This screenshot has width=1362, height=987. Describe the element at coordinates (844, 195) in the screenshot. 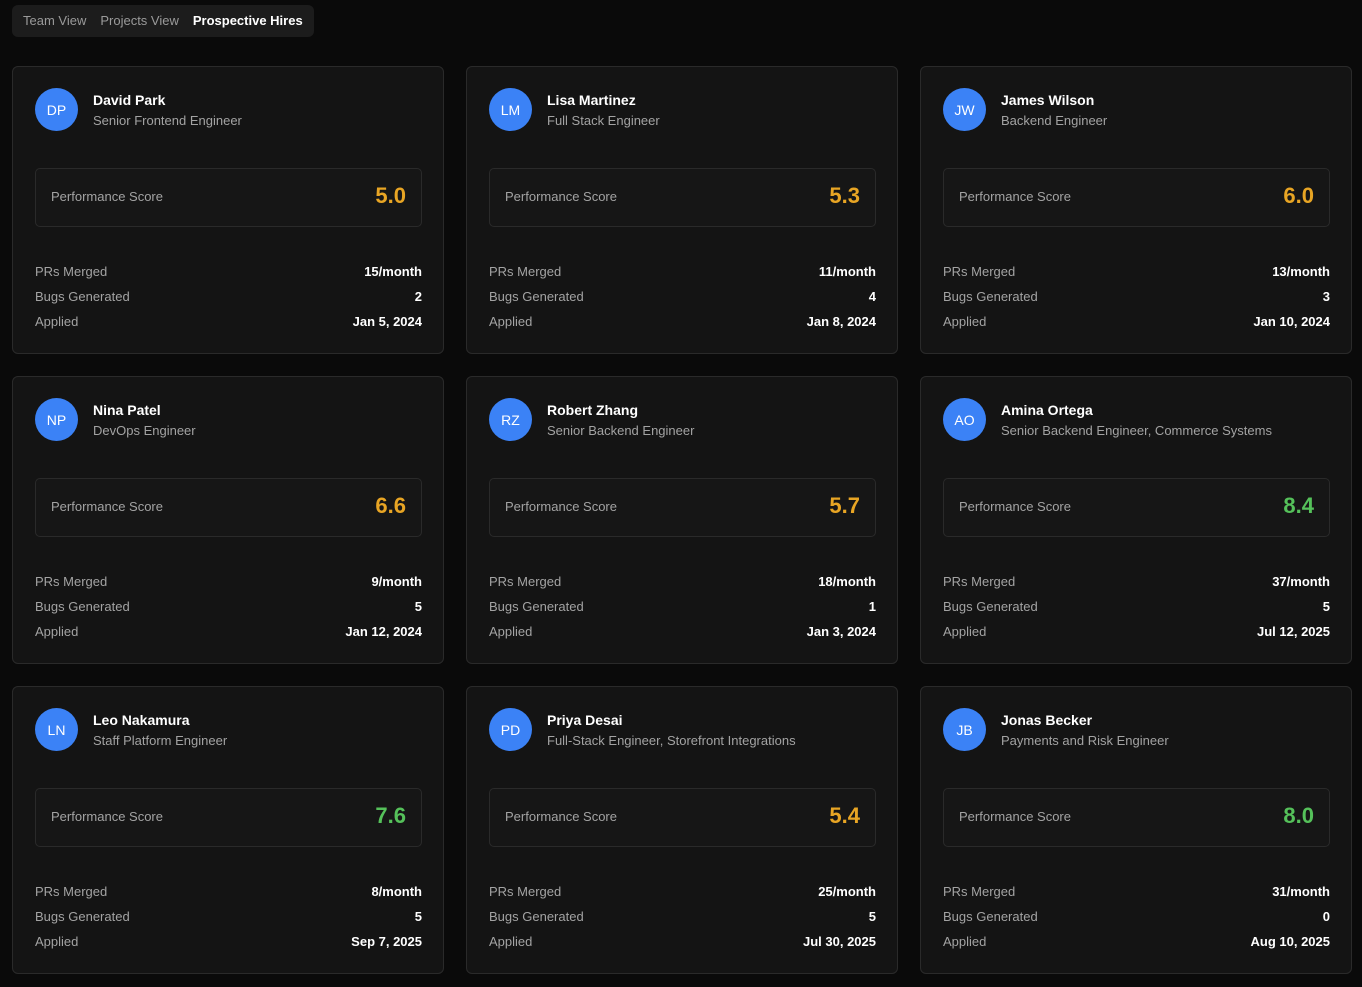

I see `performance-score-value: 5.3` at that location.